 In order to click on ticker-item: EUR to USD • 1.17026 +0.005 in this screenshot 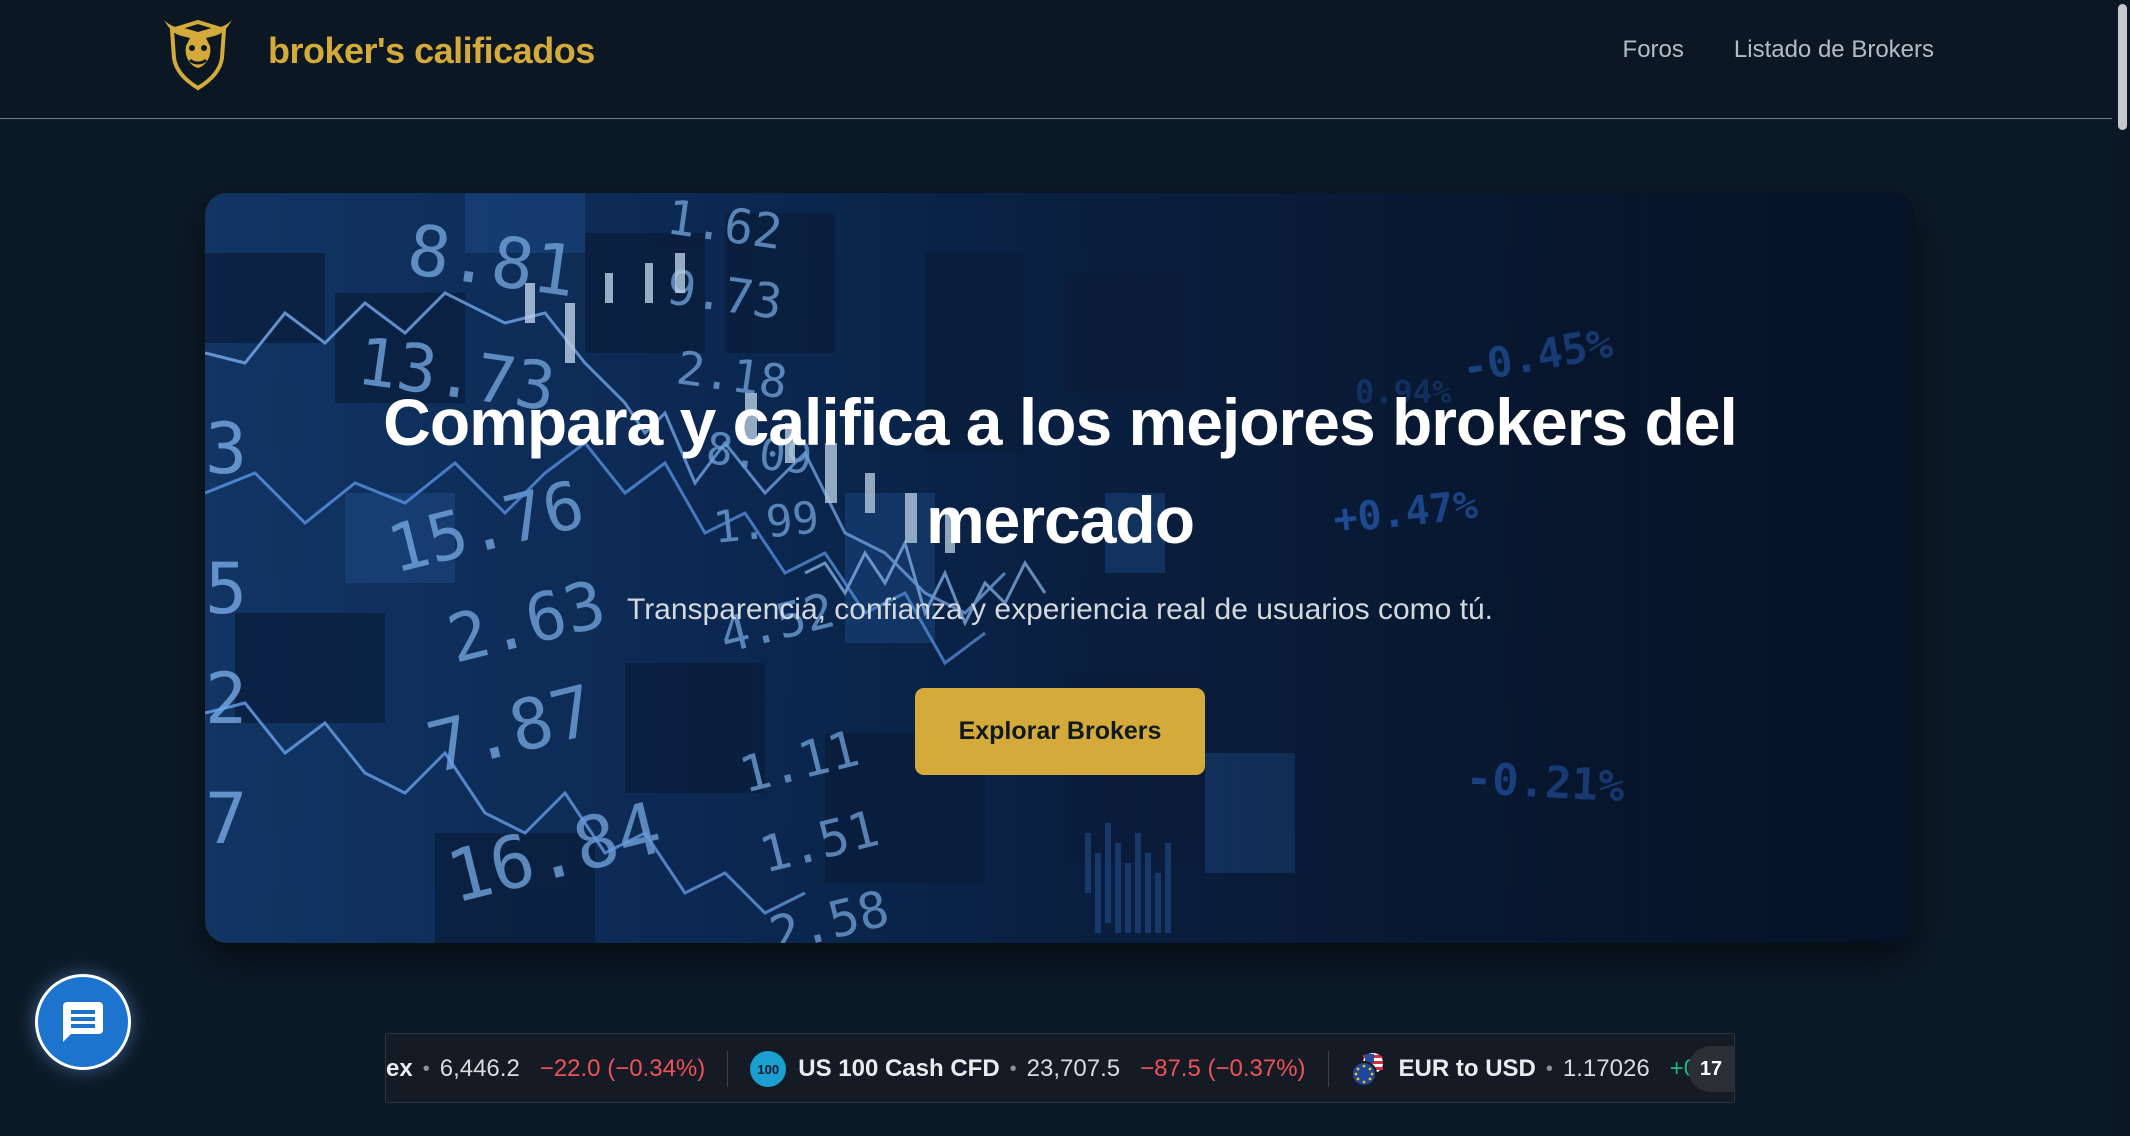, I will do `click(1531, 1068)`.